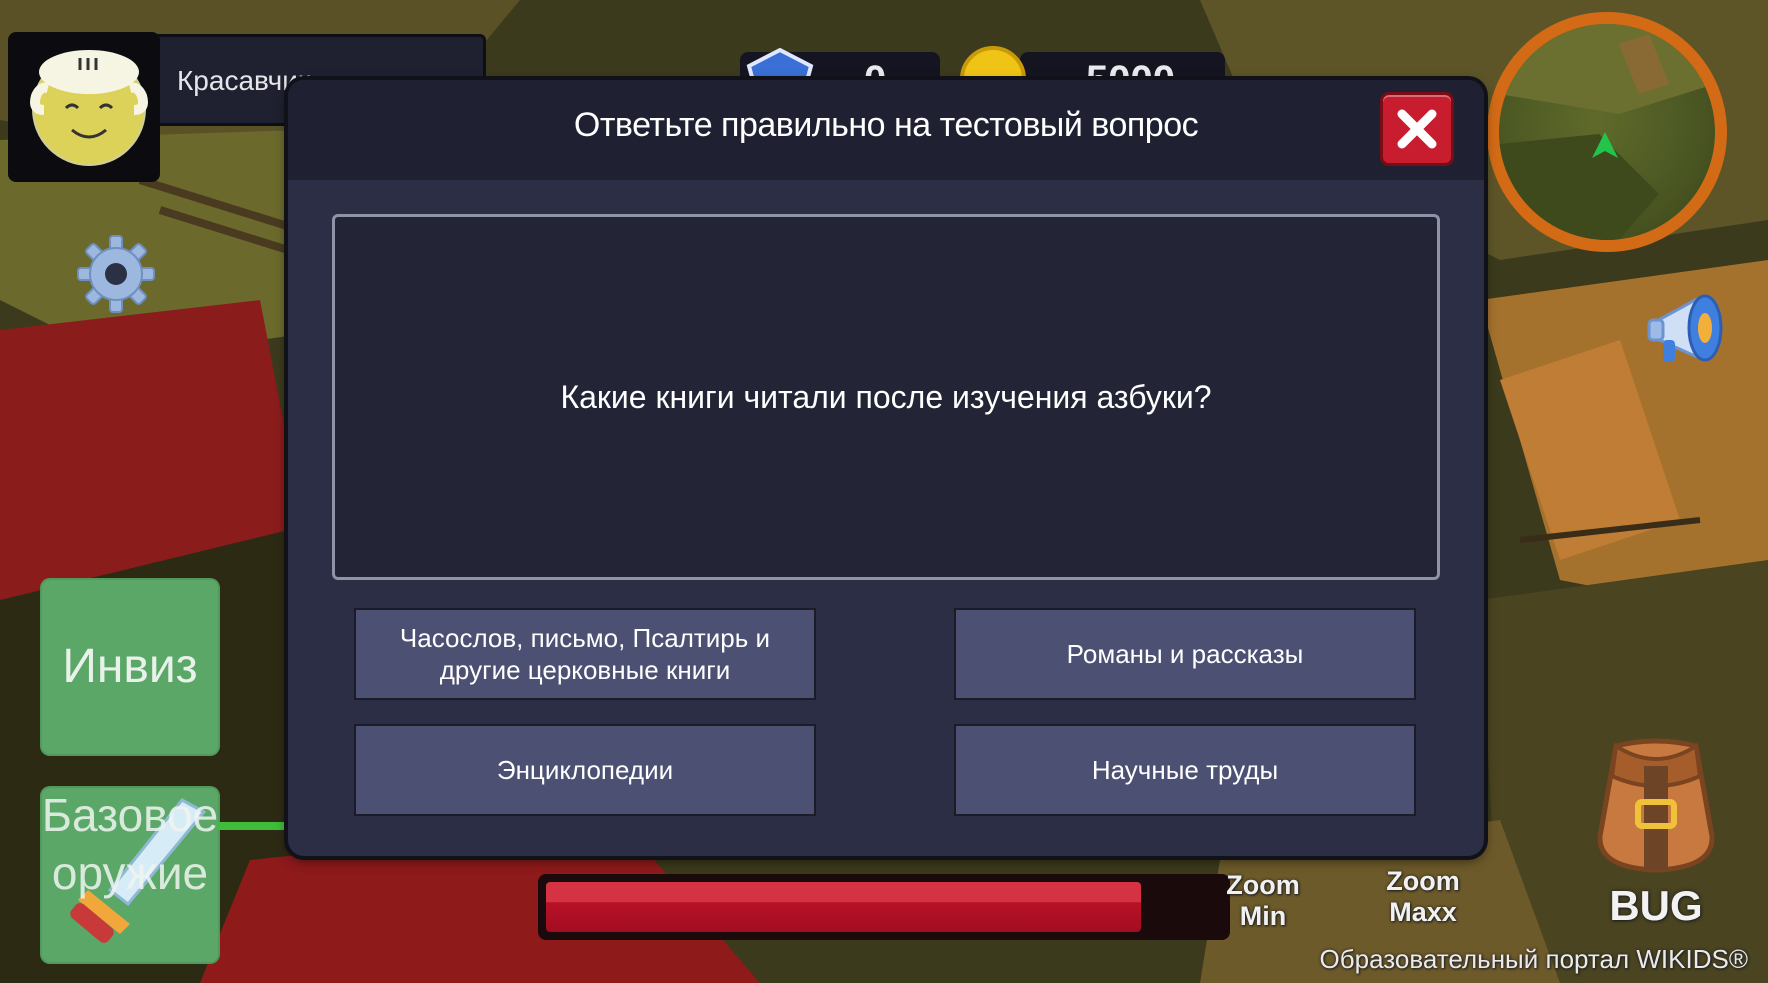 This screenshot has height=983, width=1768. What do you see at coordinates (843, 907) in the screenshot?
I see `health-bar-fill` at bounding box center [843, 907].